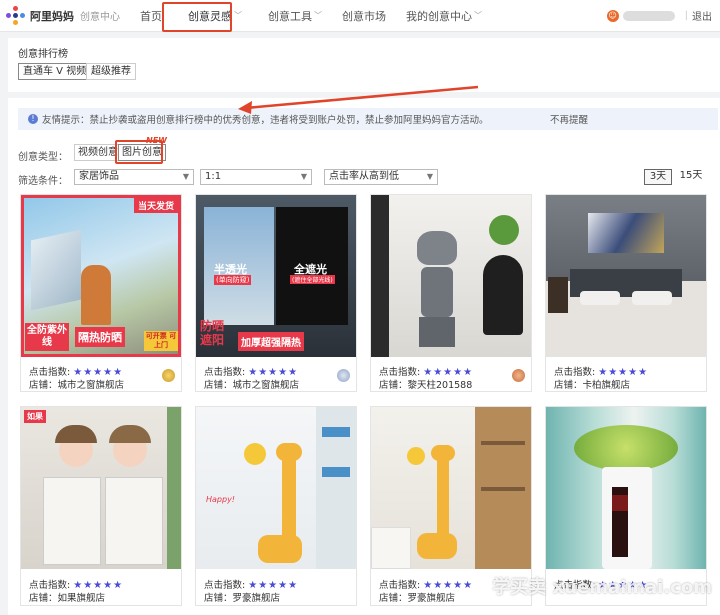  I want to click on nav-home-label: 首页, so click(151, 16).